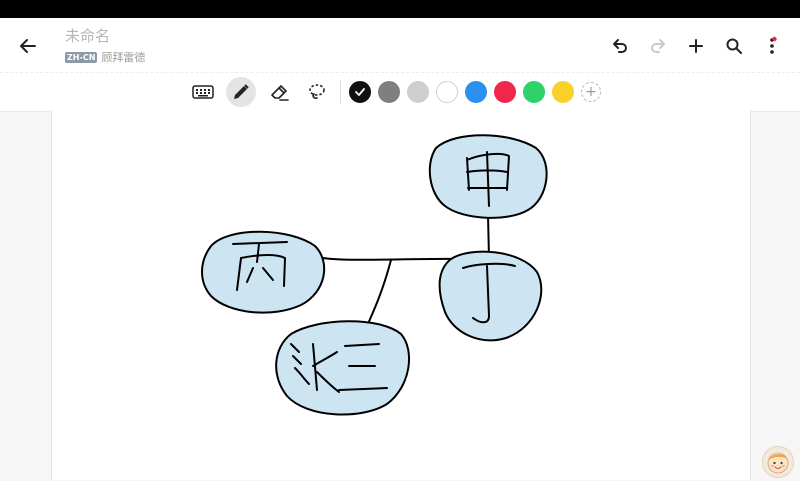 This screenshot has height=481, width=800. I want to click on undo-button, so click(620, 46).